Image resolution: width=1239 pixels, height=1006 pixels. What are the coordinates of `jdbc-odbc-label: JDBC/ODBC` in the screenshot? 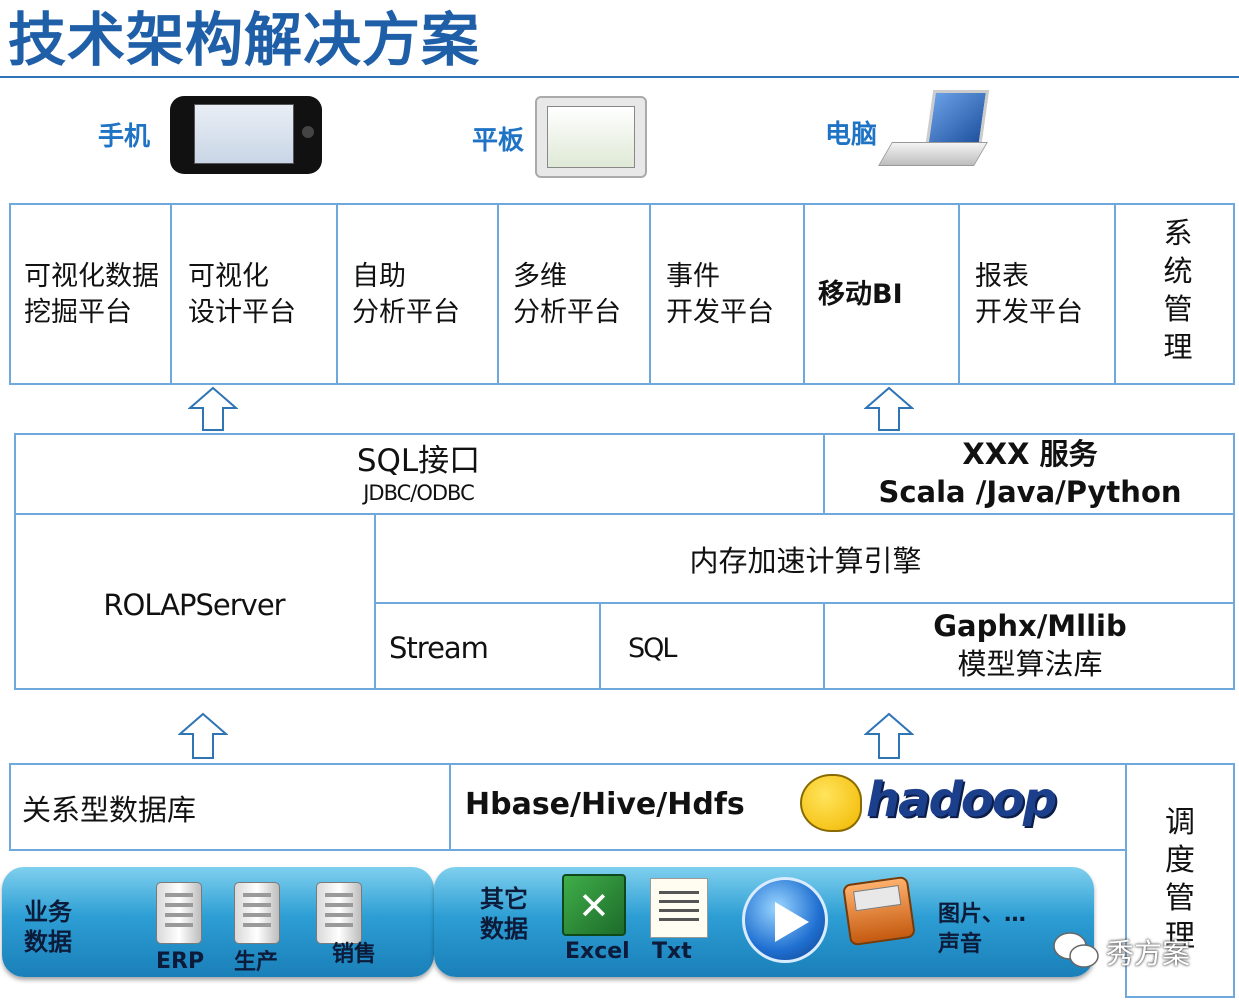 It's located at (419, 493).